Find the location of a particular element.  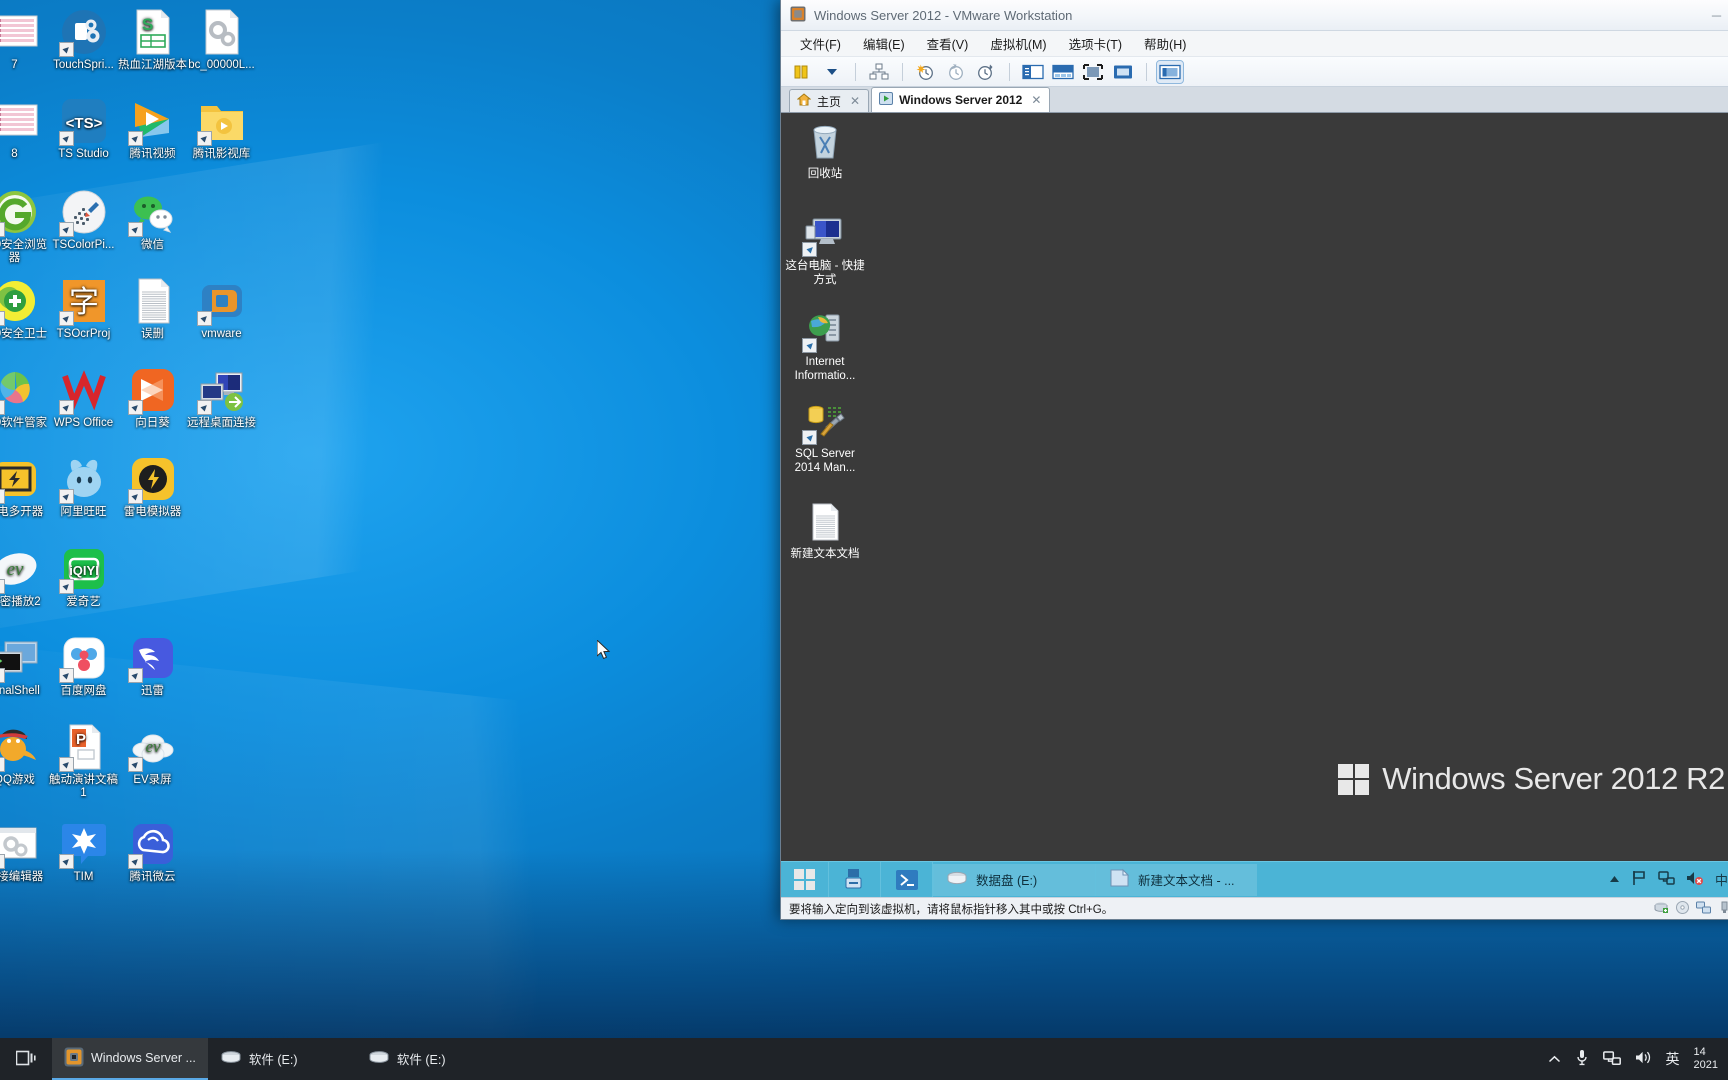

volume-muted-icon is located at coordinates (1695, 879).